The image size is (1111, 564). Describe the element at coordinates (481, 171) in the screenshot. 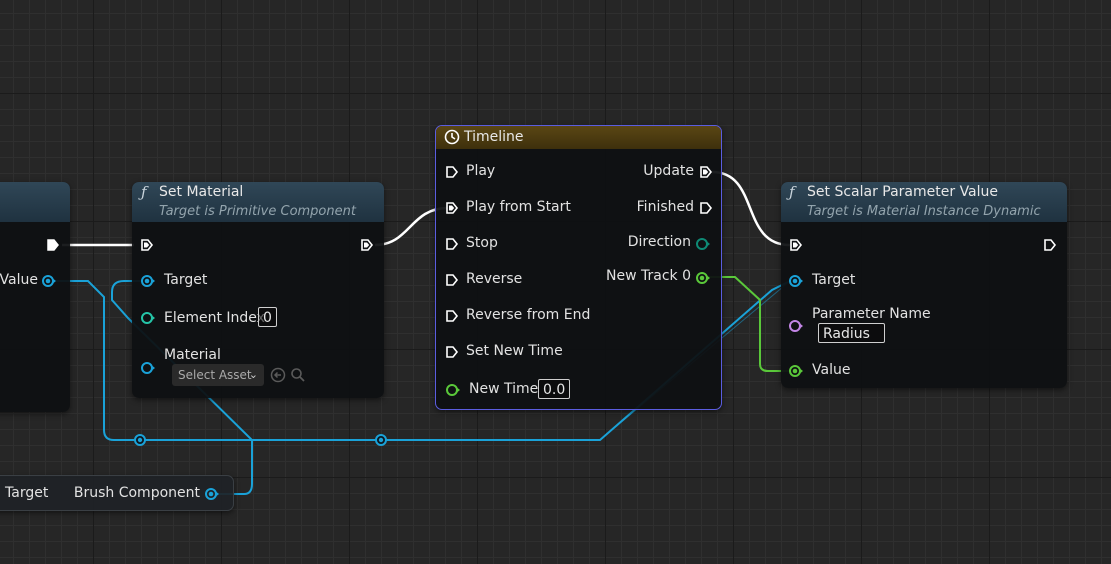

I see `play-label: Play` at that location.